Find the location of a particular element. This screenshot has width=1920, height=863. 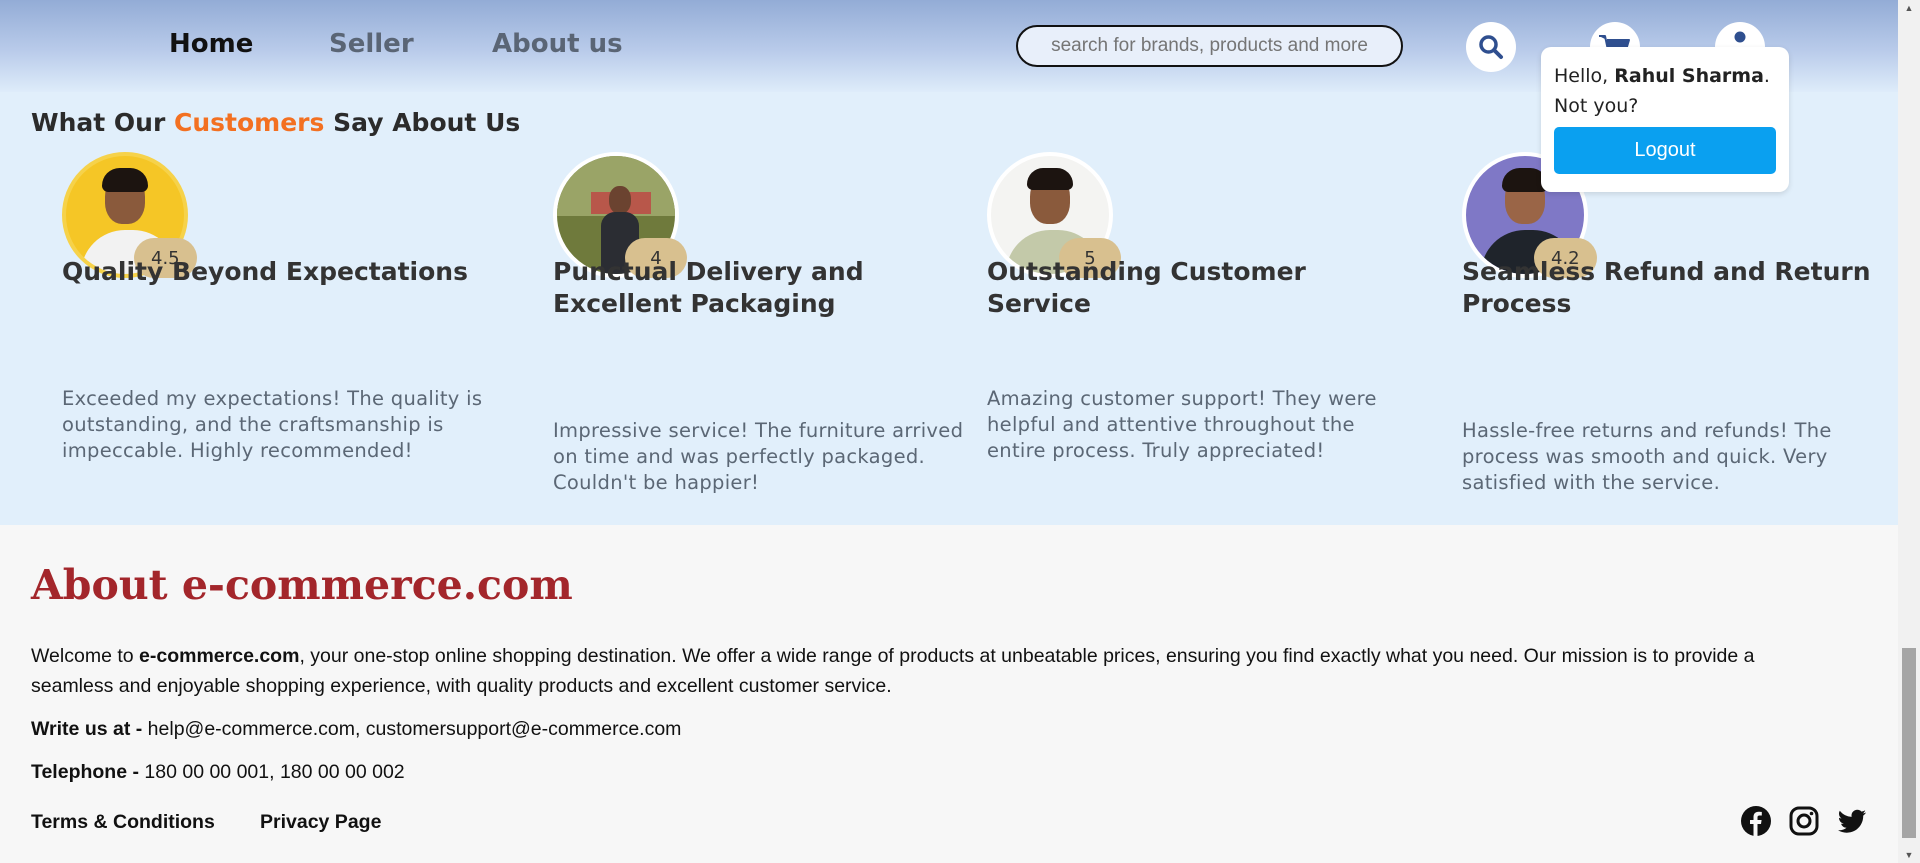

privacy-link: Privacy Page is located at coordinates (320, 822).